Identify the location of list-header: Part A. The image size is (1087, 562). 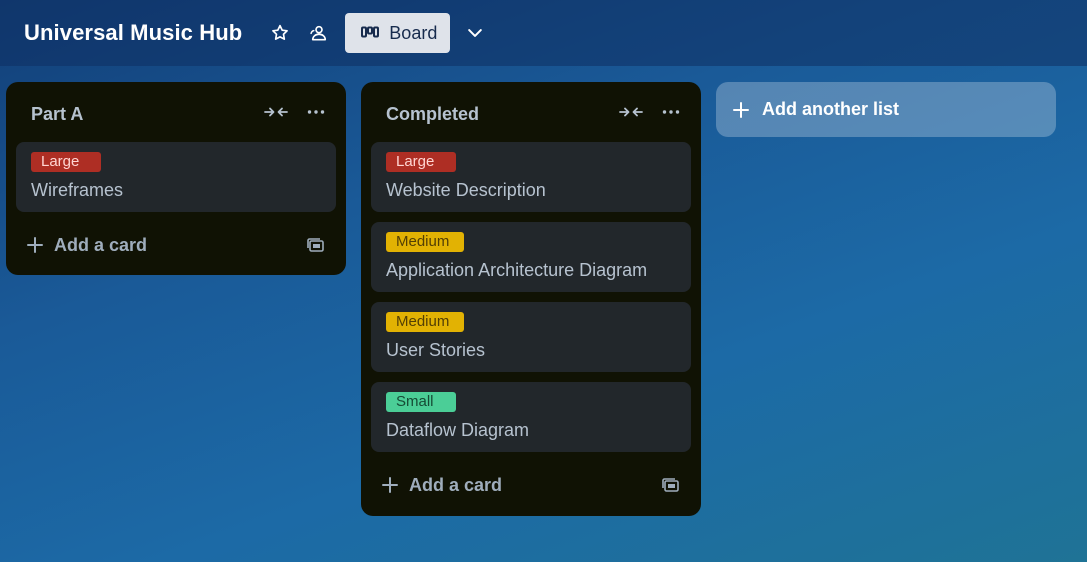
(176, 113).